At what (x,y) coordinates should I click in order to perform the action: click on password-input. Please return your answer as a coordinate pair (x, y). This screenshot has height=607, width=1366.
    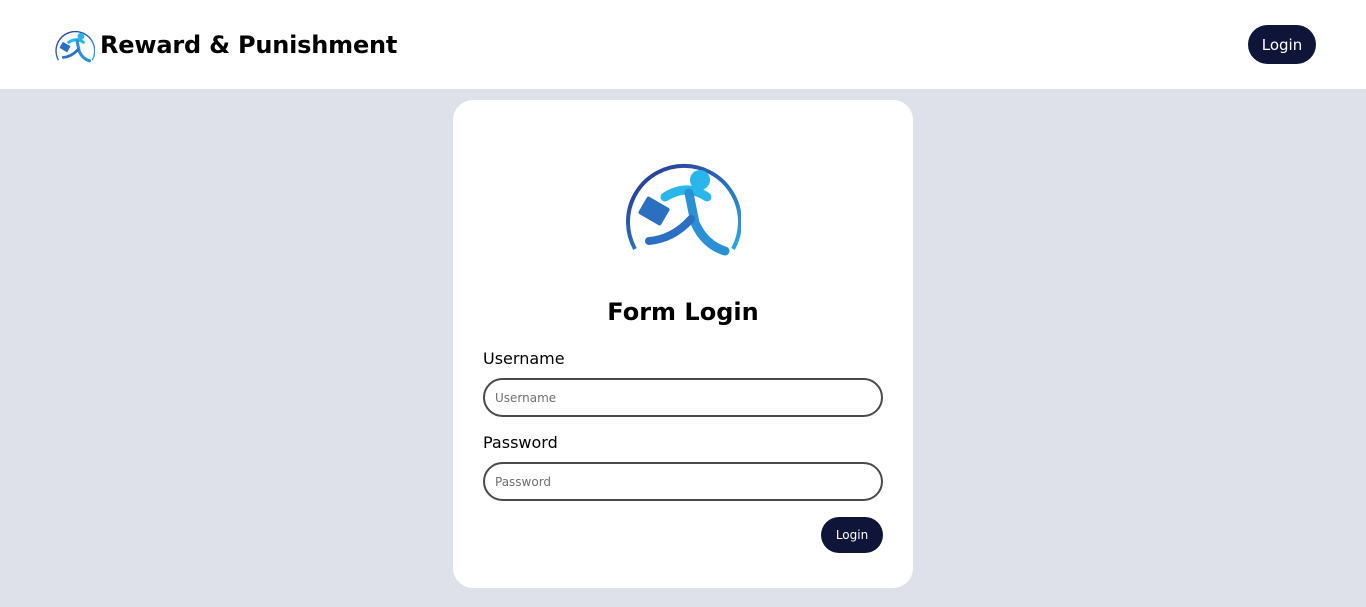
    Looking at the image, I should click on (683, 481).